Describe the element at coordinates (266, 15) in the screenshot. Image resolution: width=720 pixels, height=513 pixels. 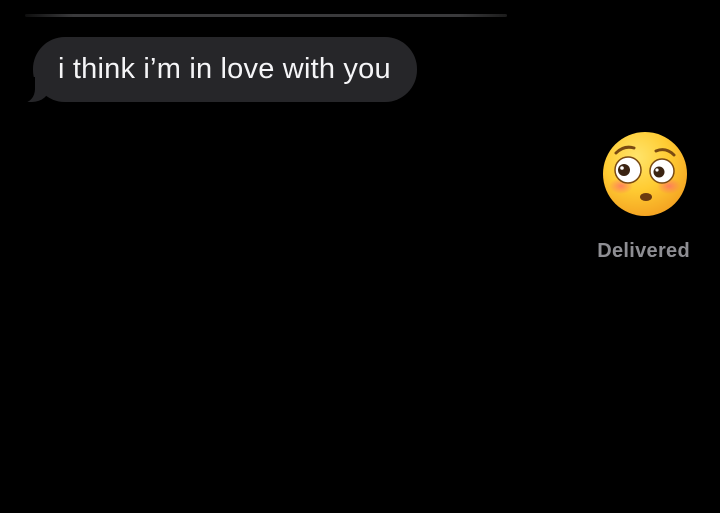
I see `top-divider` at that location.